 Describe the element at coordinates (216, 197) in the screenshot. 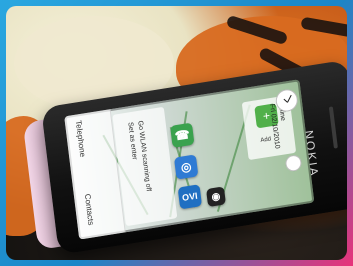

I see `camera-icon: ◉` at that location.